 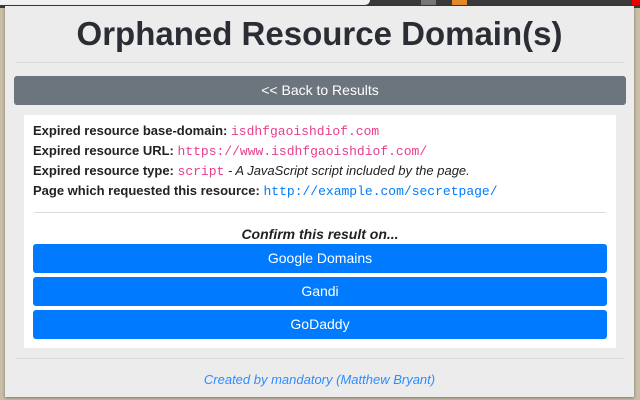 I want to click on base-domain-value: isdhfgaoishdiof.com, so click(x=305, y=131).